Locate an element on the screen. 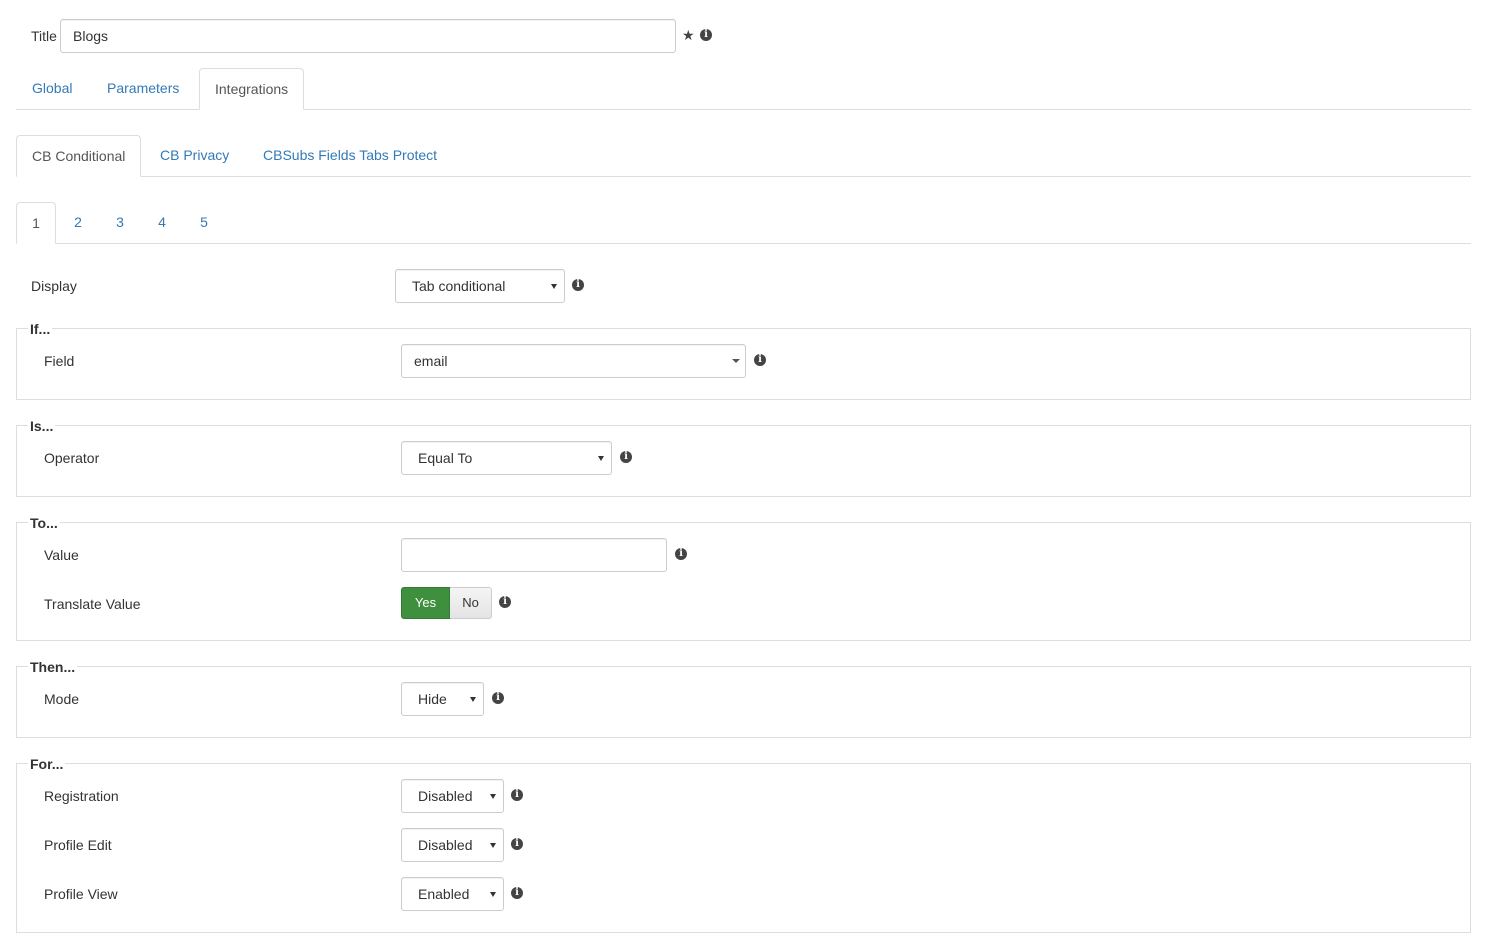  tab-parameters: Parameters is located at coordinates (143, 89).